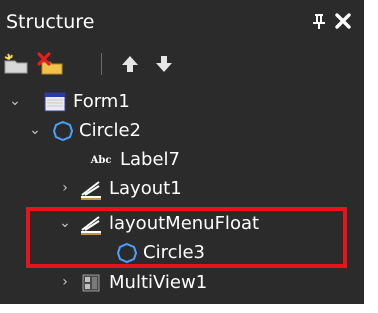 Image resolution: width=378 pixels, height=313 pixels. I want to click on delete-component-icon, so click(50, 64).